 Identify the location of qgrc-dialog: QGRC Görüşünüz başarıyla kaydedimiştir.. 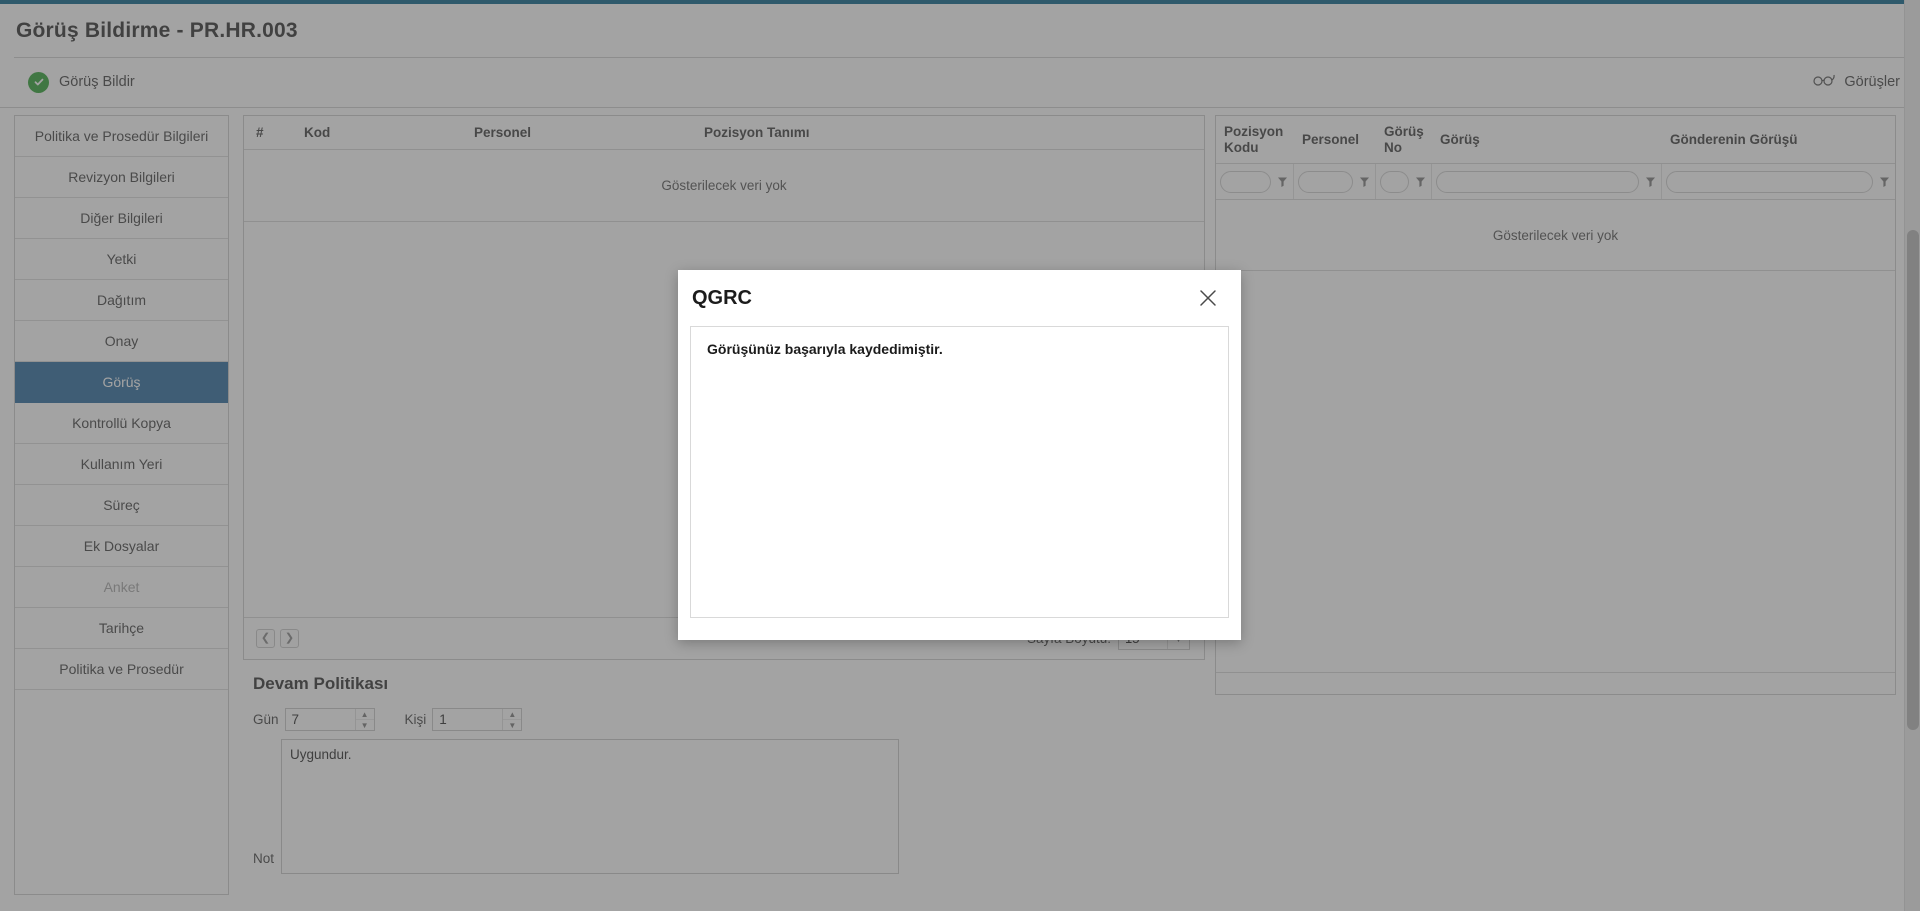
(959, 455).